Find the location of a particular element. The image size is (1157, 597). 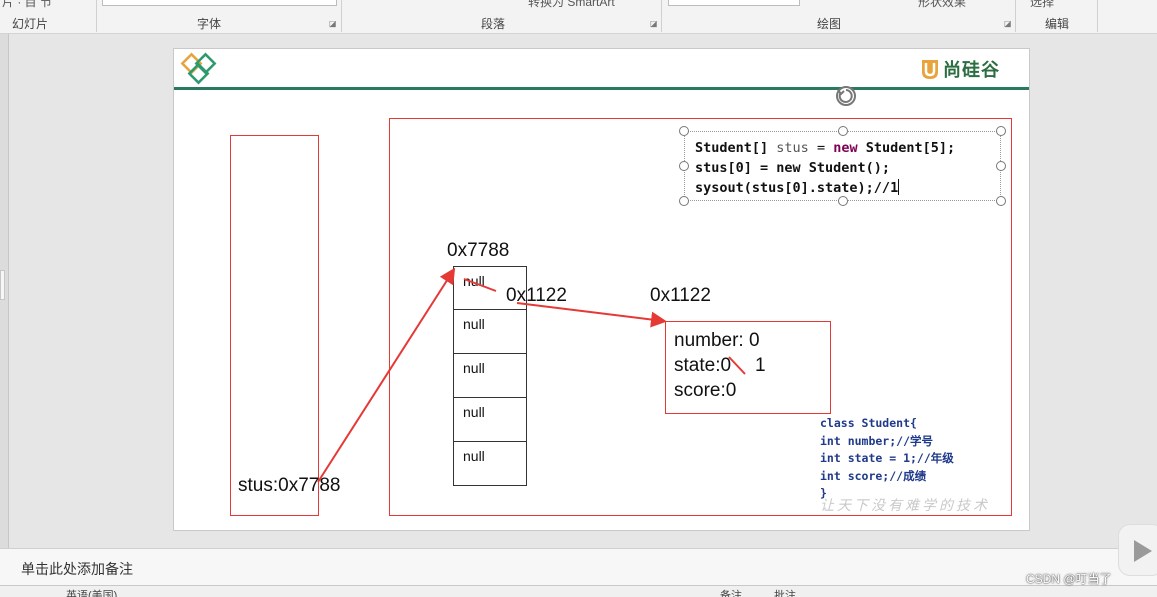

code-line-3: sysout(stus[0].state);//1 is located at coordinates (797, 187).